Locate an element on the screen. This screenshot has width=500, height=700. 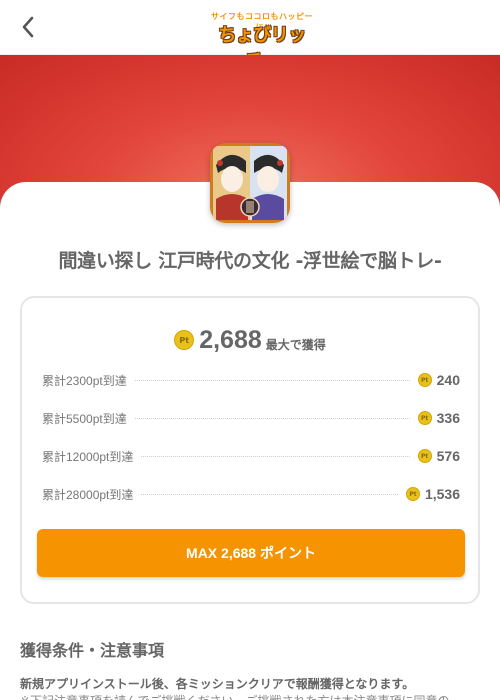
step-label: 累計5500pt到達 is located at coordinates (84, 418).